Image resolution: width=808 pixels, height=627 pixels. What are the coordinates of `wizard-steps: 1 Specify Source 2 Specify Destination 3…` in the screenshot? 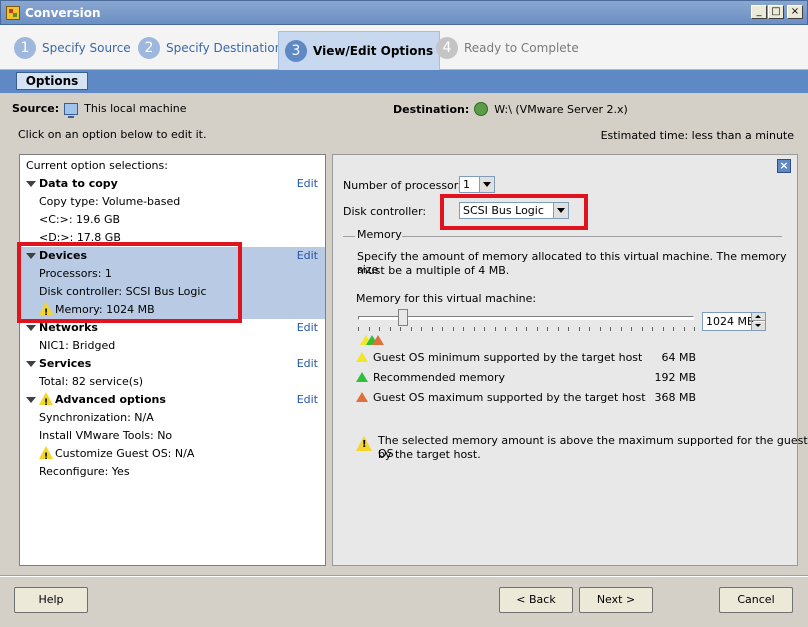 It's located at (404, 47).